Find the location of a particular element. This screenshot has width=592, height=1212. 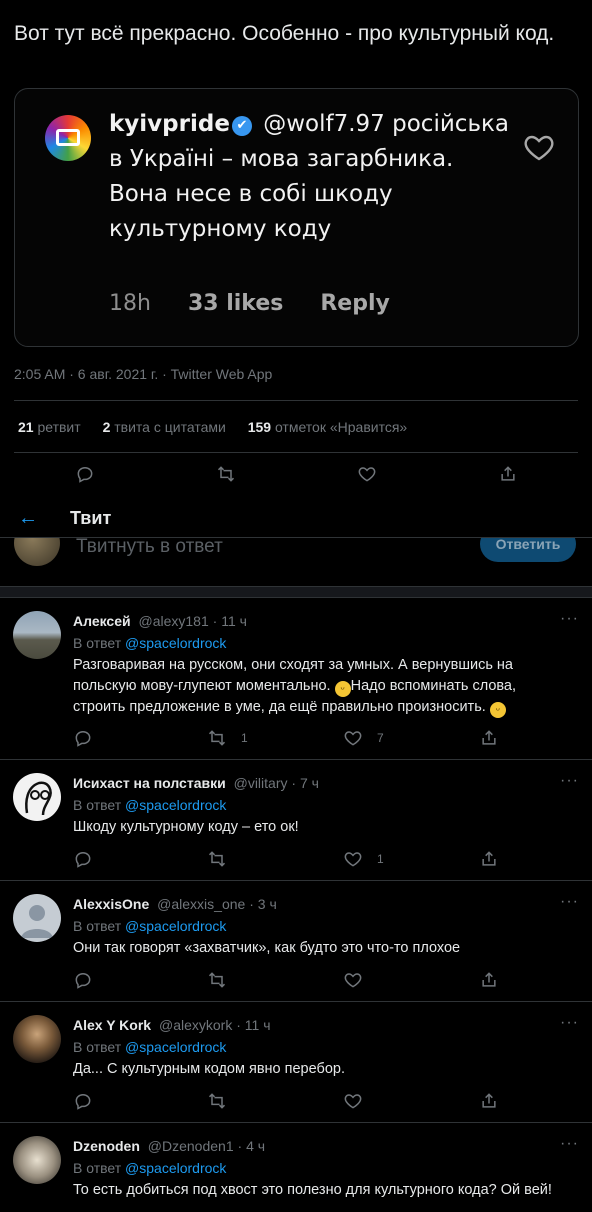

reply-button: Ответить is located at coordinates (528, 550).